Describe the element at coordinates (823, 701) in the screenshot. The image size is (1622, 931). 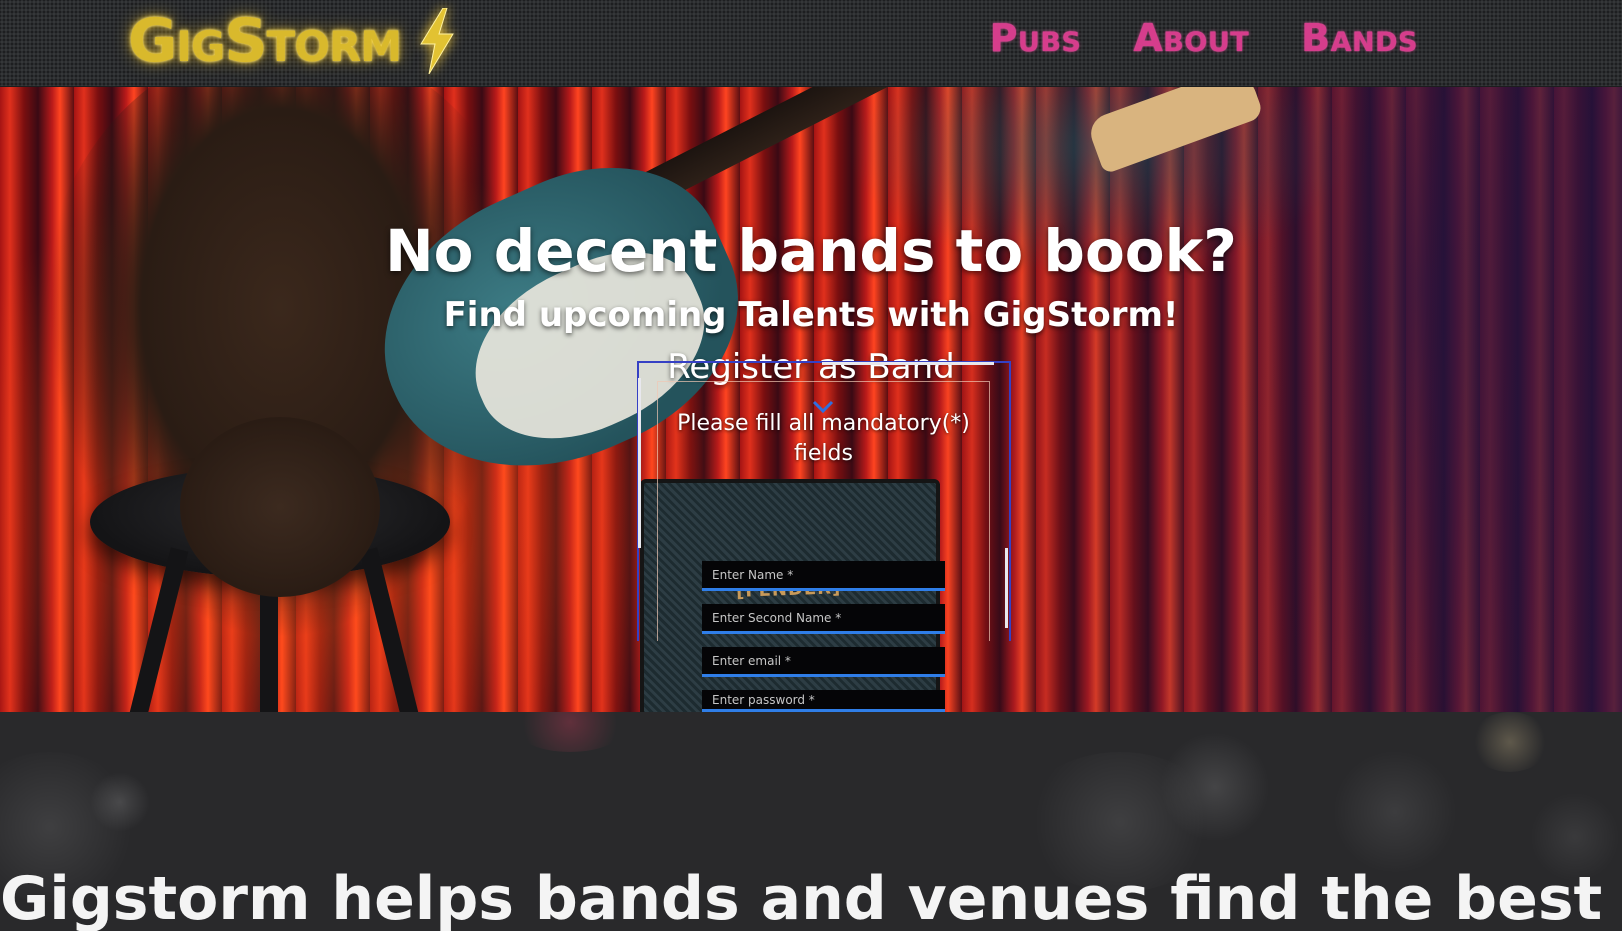
I see `password-field` at that location.